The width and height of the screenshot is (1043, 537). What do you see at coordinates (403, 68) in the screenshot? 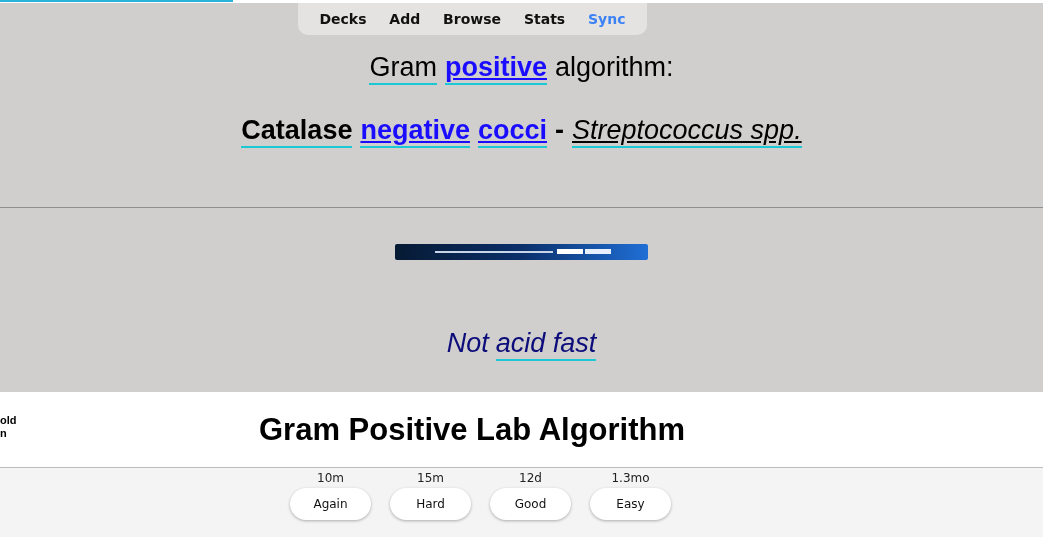
I see `card-text: Gram` at bounding box center [403, 68].